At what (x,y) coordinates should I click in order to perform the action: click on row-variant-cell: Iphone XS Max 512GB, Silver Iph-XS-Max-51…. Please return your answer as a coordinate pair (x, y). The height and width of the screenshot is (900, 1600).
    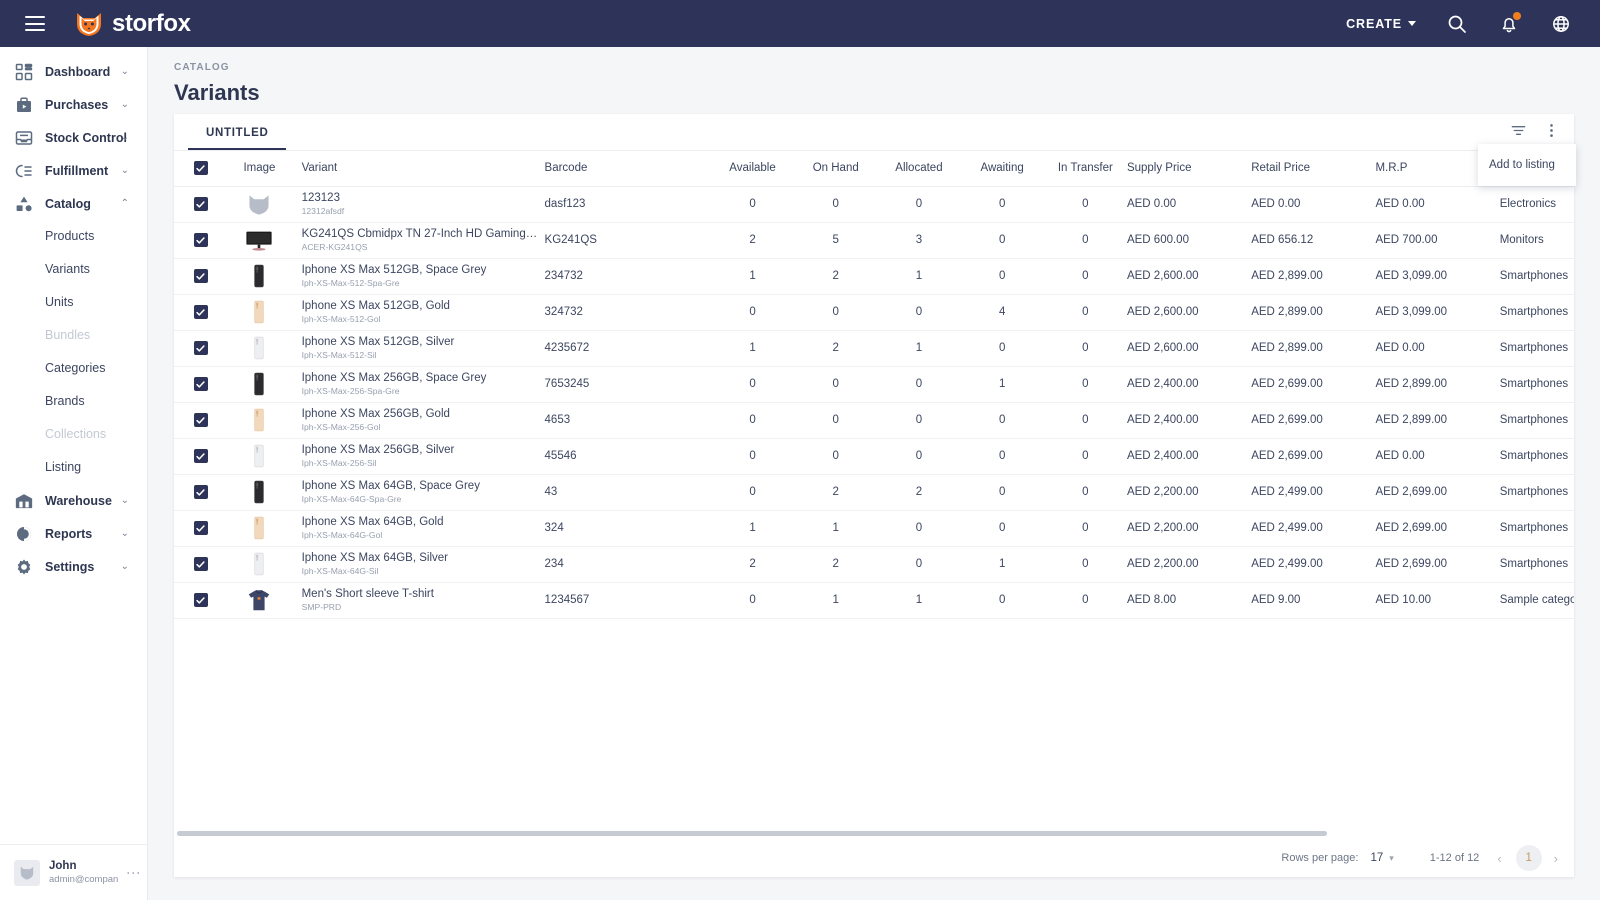
    Looking at the image, I should click on (418, 348).